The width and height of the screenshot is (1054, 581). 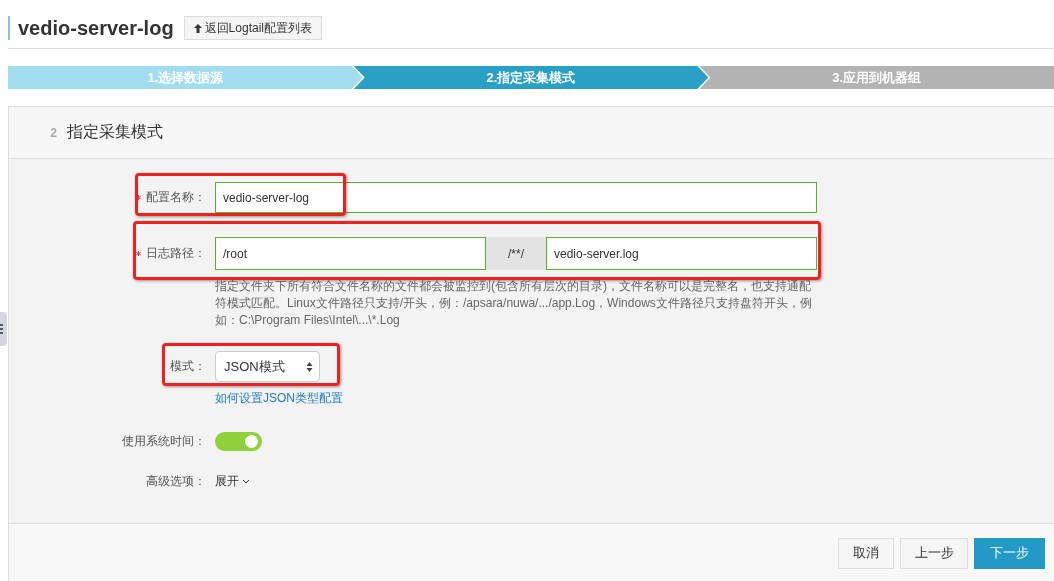 I want to click on page-title: vedio-server-log, so click(x=91, y=28).